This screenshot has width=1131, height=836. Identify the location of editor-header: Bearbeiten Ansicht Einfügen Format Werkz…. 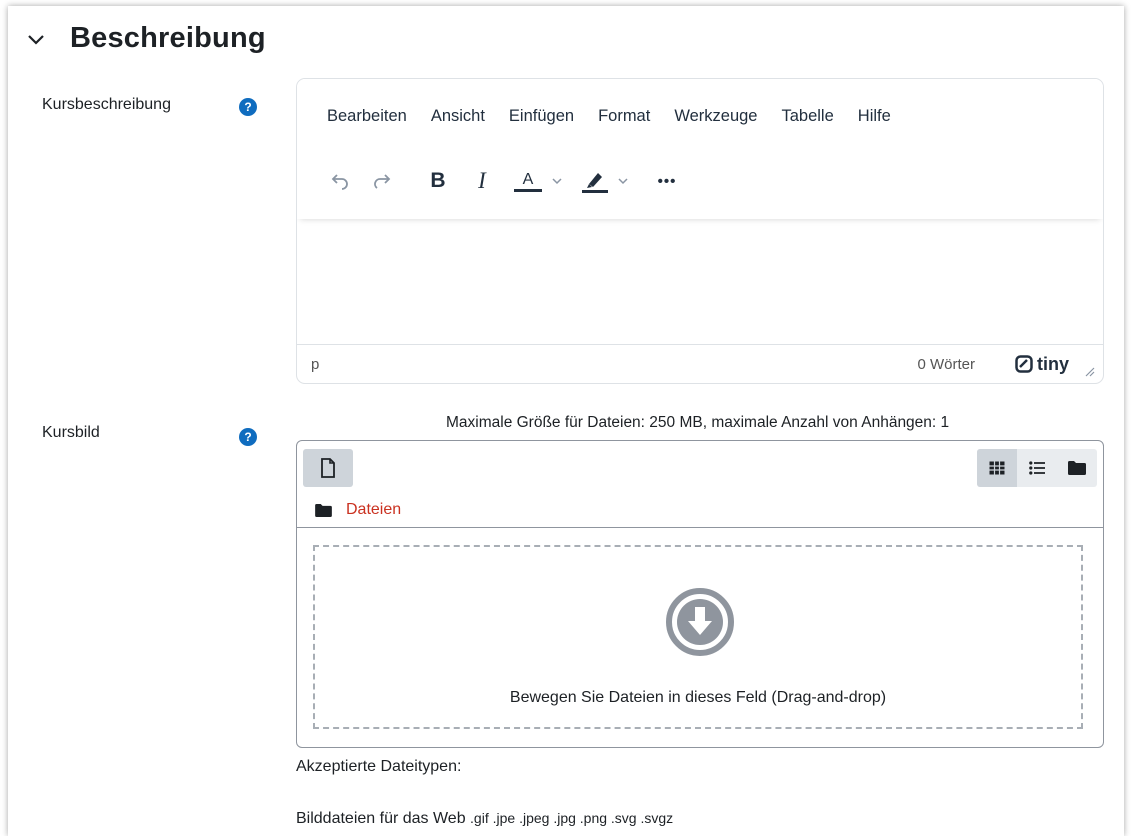
(700, 149).